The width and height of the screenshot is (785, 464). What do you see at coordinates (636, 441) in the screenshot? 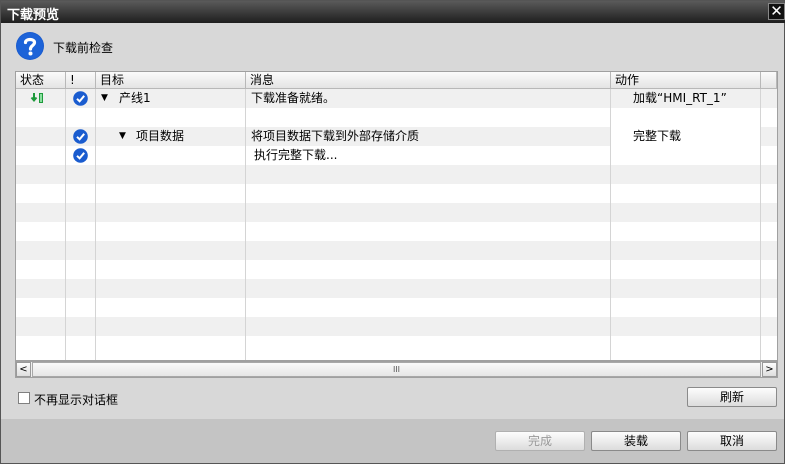
I see `load-button: 装载` at bounding box center [636, 441].